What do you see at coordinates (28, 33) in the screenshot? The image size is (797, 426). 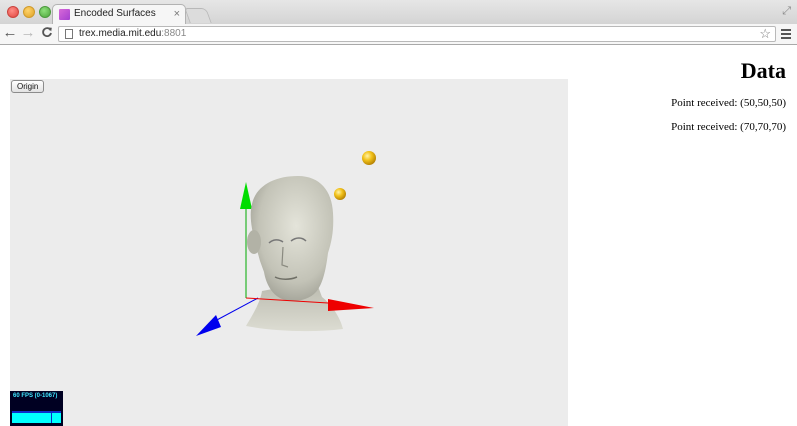 I see `forward-arrow-icon: →` at bounding box center [28, 33].